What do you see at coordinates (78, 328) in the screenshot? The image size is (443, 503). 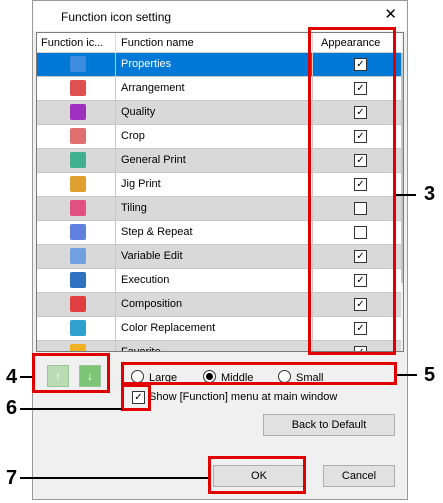 I see `color-replacement-icon` at bounding box center [78, 328].